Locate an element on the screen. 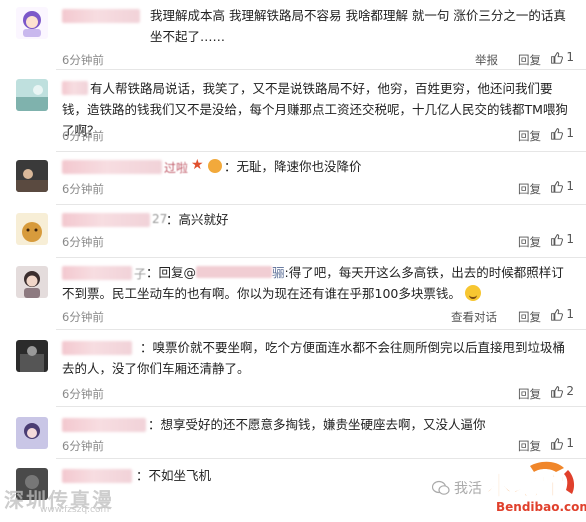 The width and height of the screenshot is (586, 522). report-link: 举报 is located at coordinates (486, 60).